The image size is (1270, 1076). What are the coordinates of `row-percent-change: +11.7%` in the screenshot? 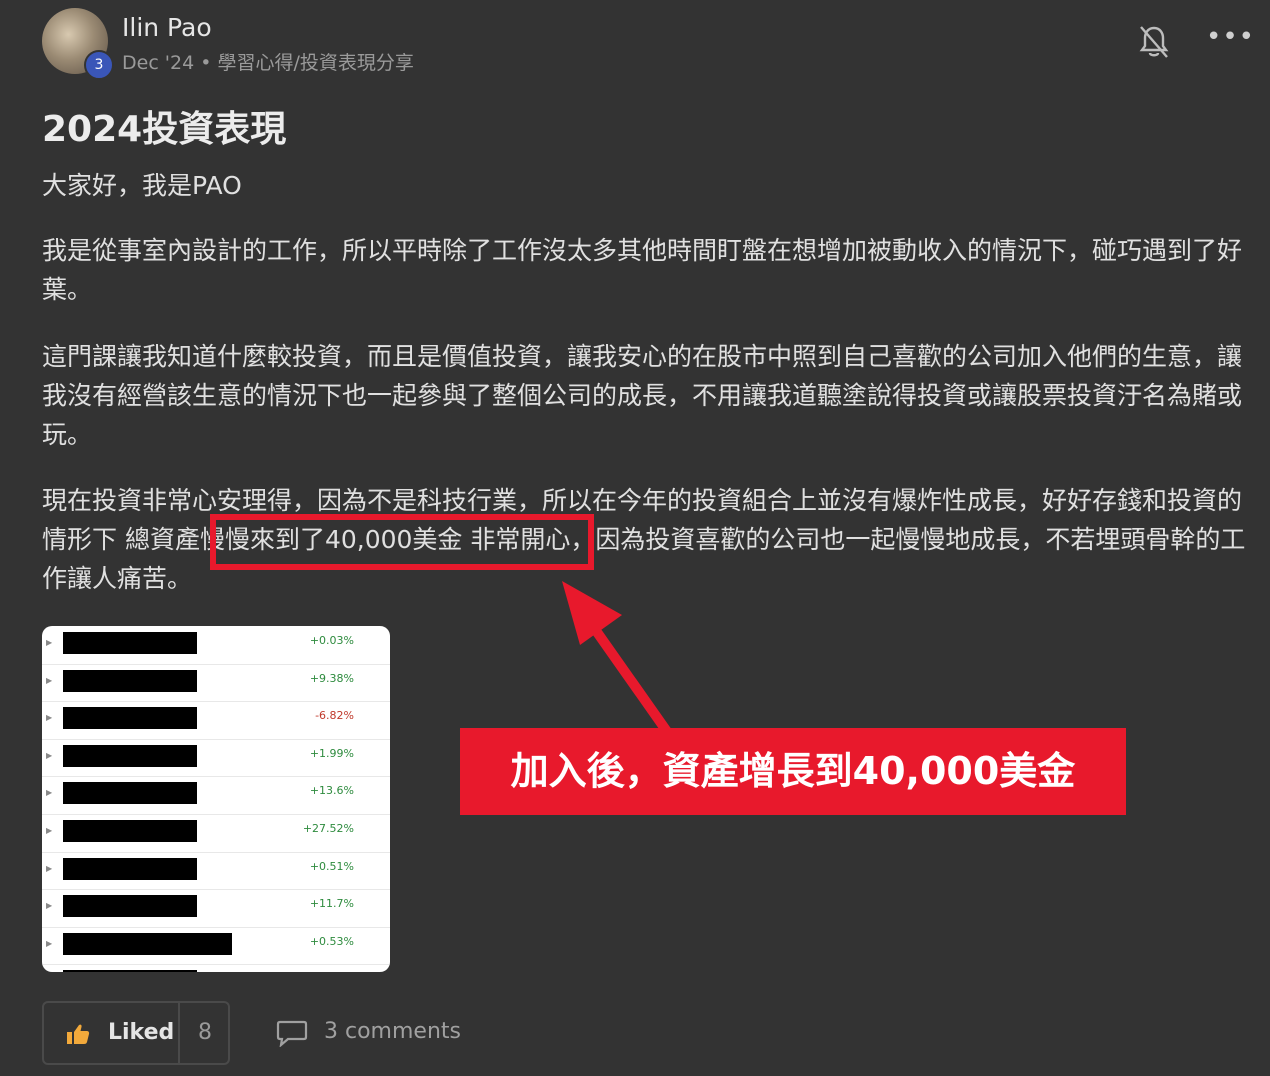 It's located at (331, 904).